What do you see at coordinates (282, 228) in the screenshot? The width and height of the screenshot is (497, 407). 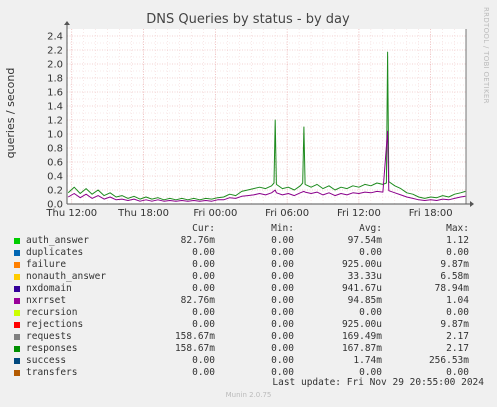 I see `legend-header-min: Min:` at bounding box center [282, 228].